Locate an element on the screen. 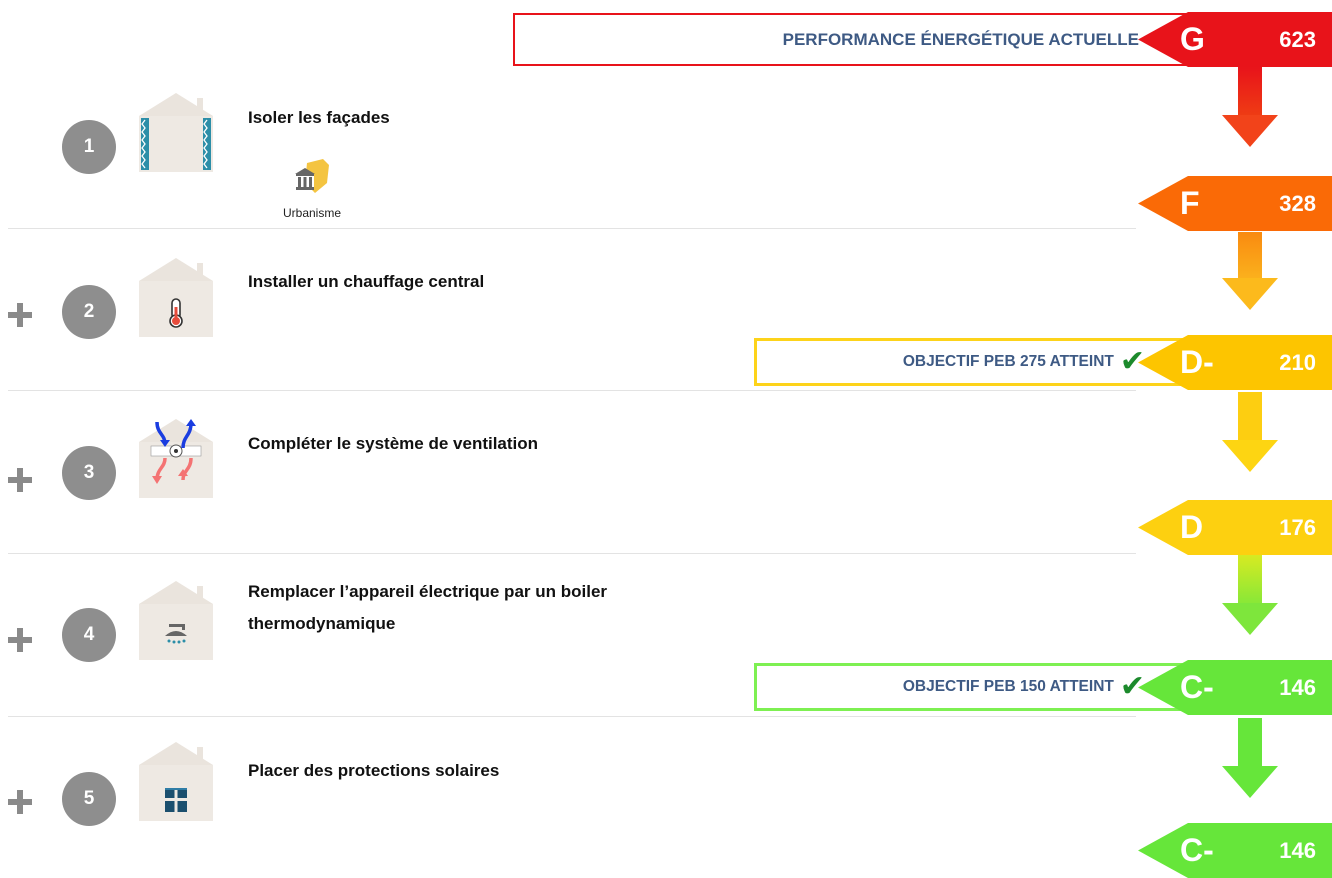 The image size is (1332, 878). objective-banner: OBJECTIF PEB 275 ATTEINT ✔ is located at coordinates (979, 362).